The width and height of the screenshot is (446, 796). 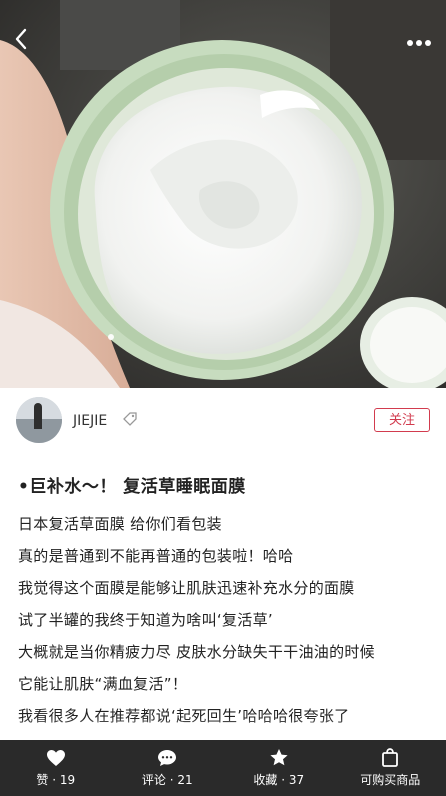 I want to click on post-line: 日本复活草面膜 给你们看包装, so click(x=120, y=524).